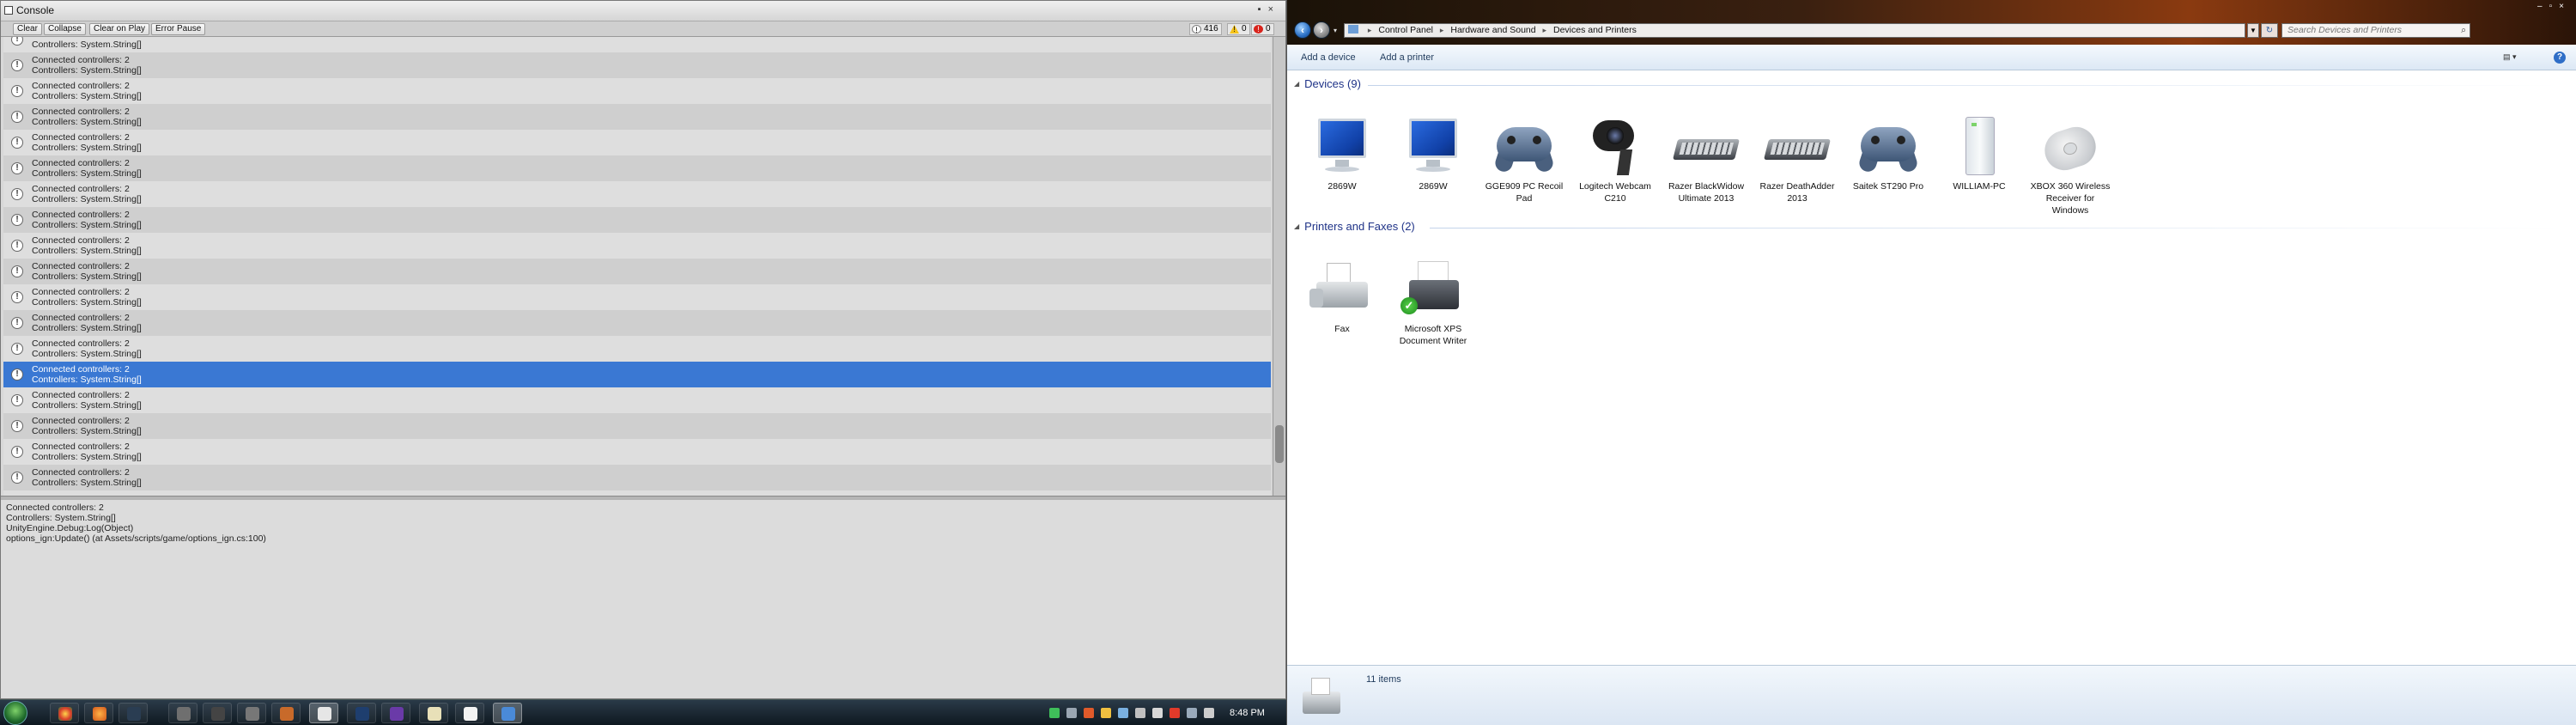  I want to click on breadcrumb-control-panel: Control Panel, so click(1405, 30).